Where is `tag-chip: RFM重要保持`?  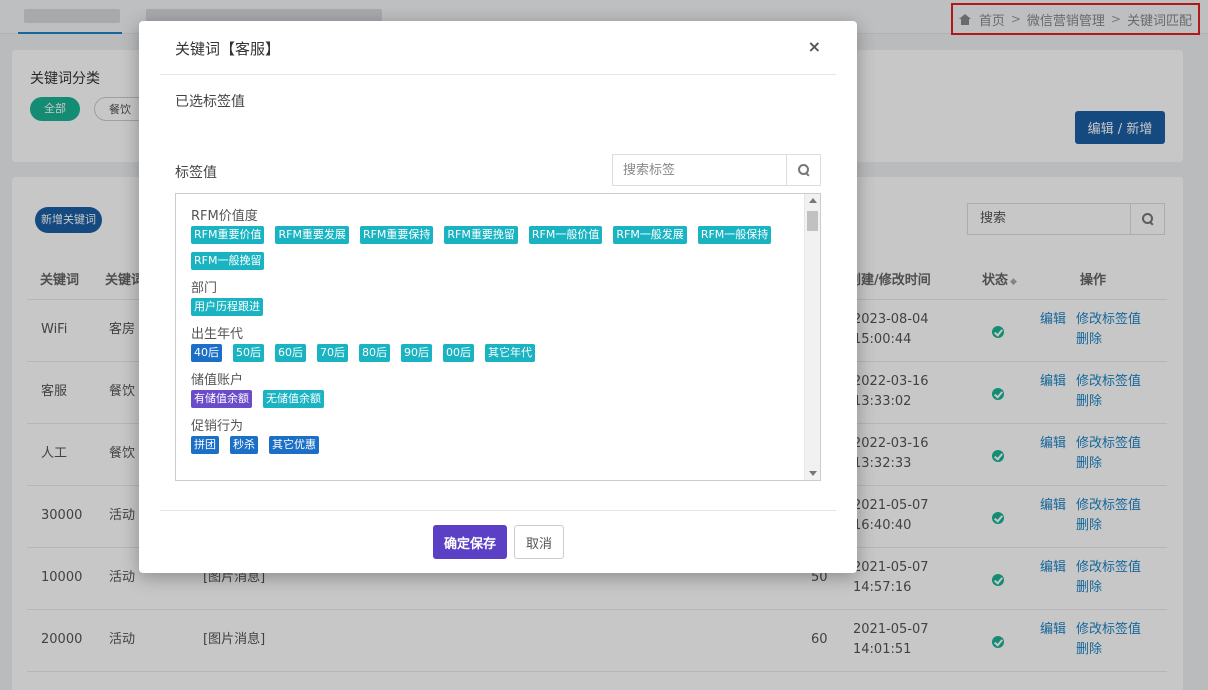 tag-chip: RFM重要保持 is located at coordinates (396, 235).